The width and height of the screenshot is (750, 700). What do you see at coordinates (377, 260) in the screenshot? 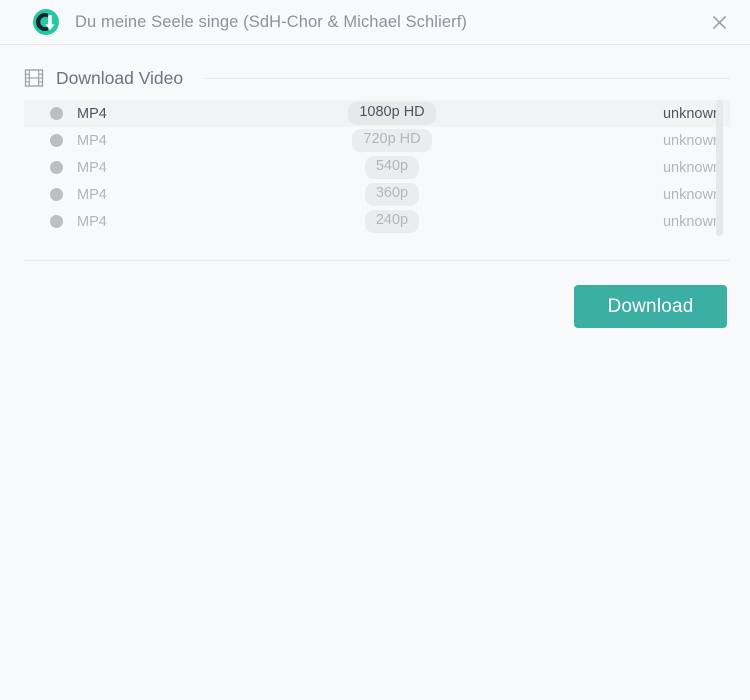
I see `footer-divider` at bounding box center [377, 260].